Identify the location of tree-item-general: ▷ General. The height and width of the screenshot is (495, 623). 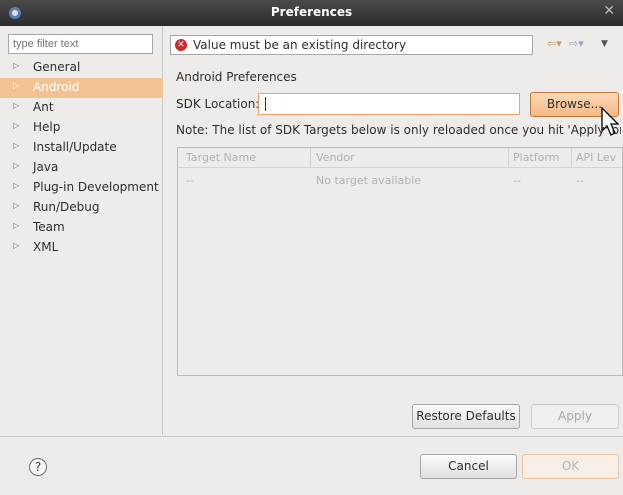
(81, 68).